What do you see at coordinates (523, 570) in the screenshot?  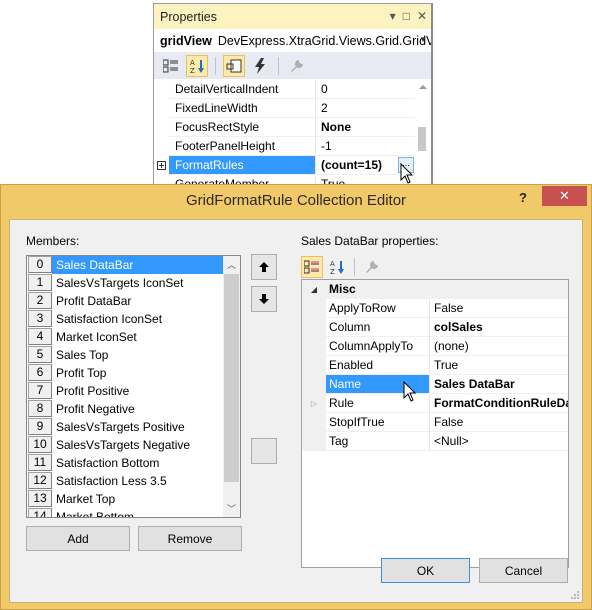 I see `cancel-button: Cancel` at bounding box center [523, 570].